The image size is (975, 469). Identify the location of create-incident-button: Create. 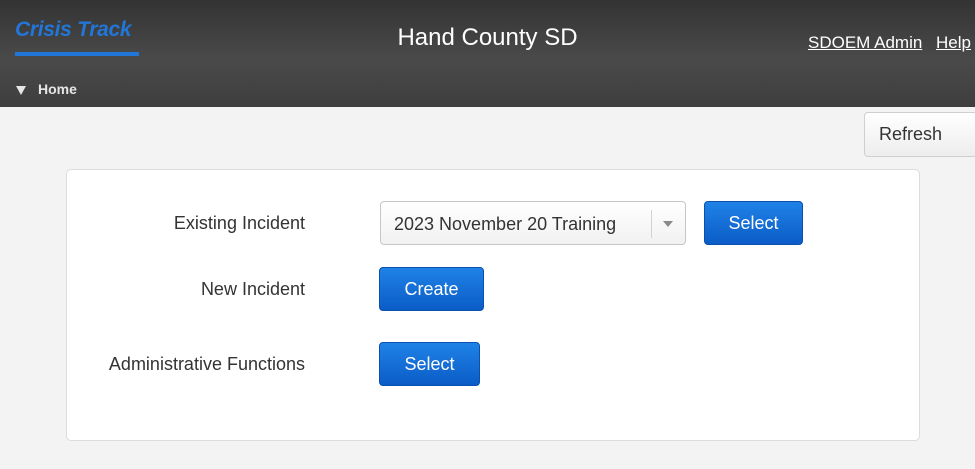
(431, 289).